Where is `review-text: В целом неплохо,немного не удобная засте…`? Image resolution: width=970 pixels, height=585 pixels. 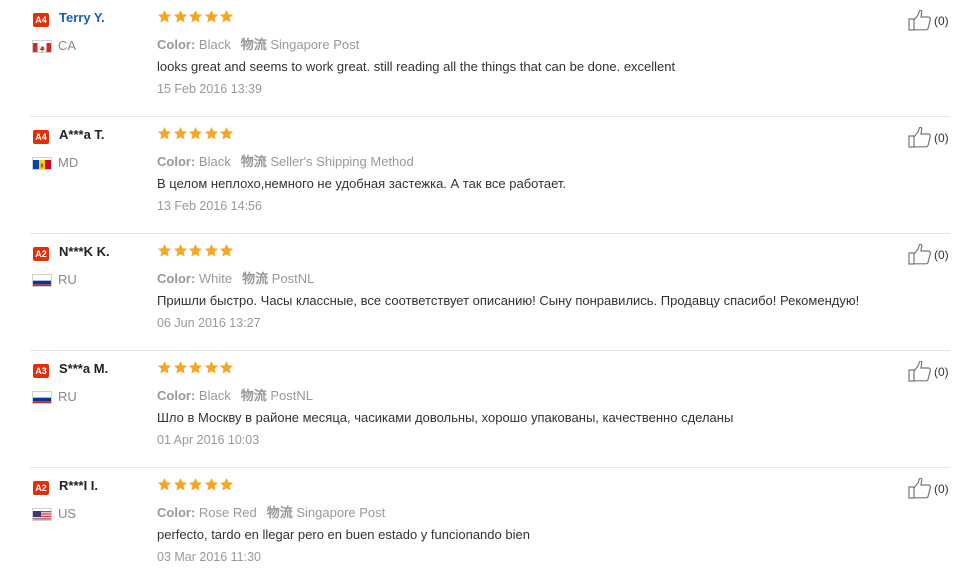
review-text: В целом неплохо,немного не удобная засте… is located at coordinates (362, 183).